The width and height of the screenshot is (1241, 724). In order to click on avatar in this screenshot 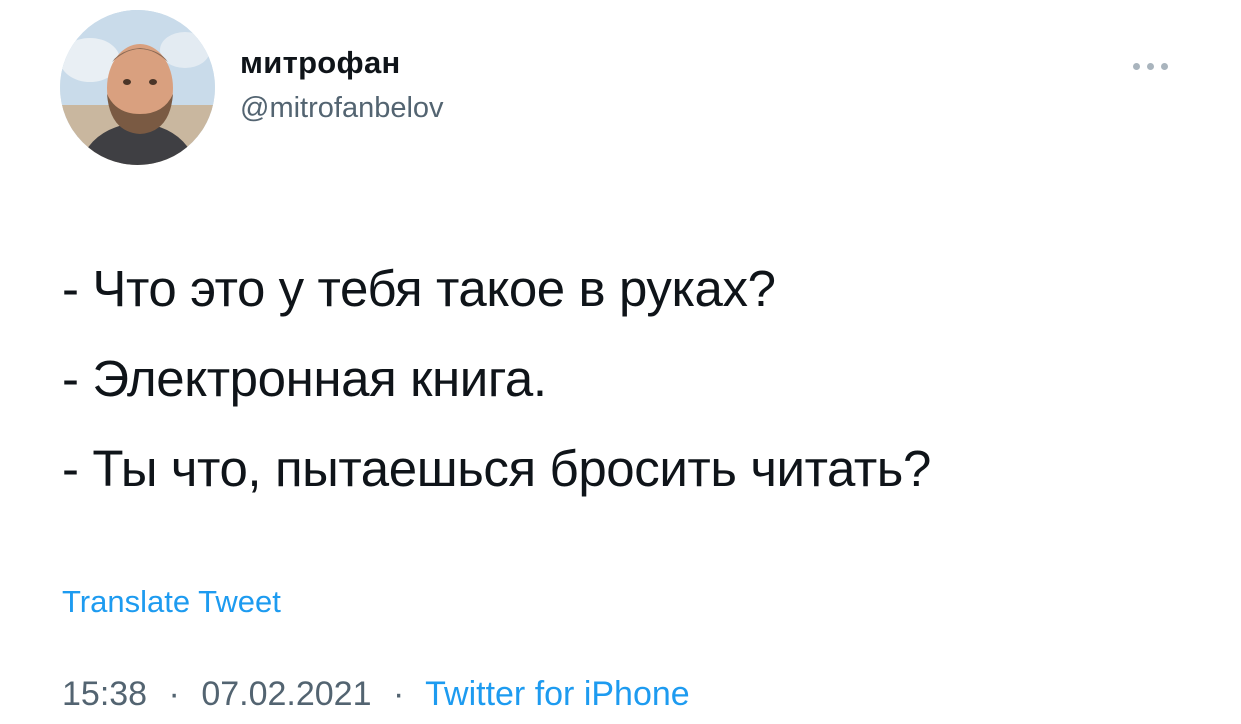, I will do `click(137, 87)`.